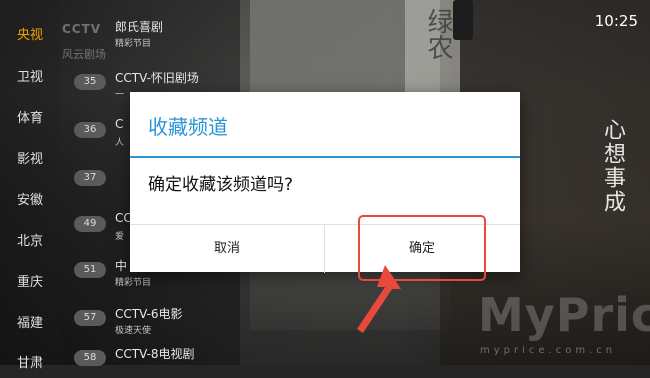 Image resolution: width=650 pixels, height=378 pixels. What do you see at coordinates (227, 249) in the screenshot?
I see `cancel-button: 取消` at bounding box center [227, 249].